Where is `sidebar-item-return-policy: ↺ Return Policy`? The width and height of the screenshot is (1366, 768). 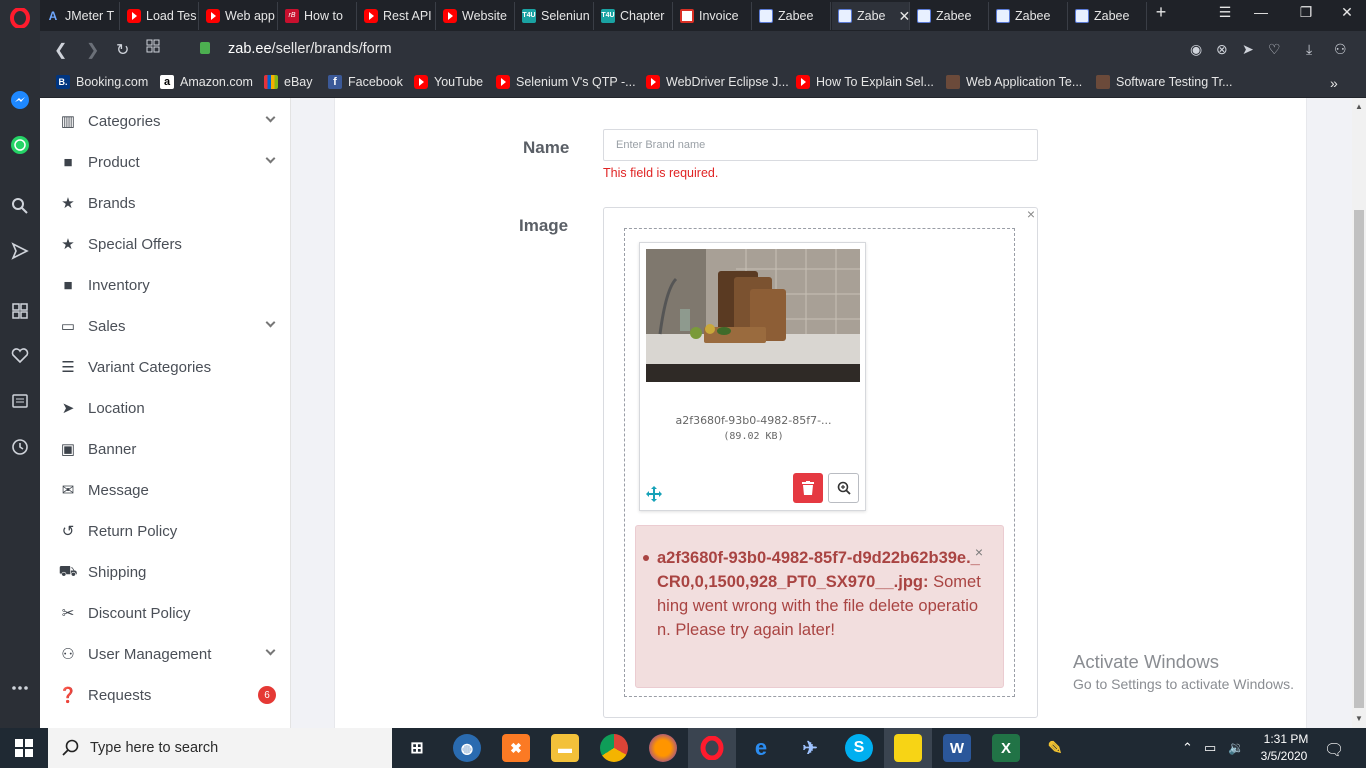
sidebar-item-return-policy: ↺ Return Policy is located at coordinates (168, 531).